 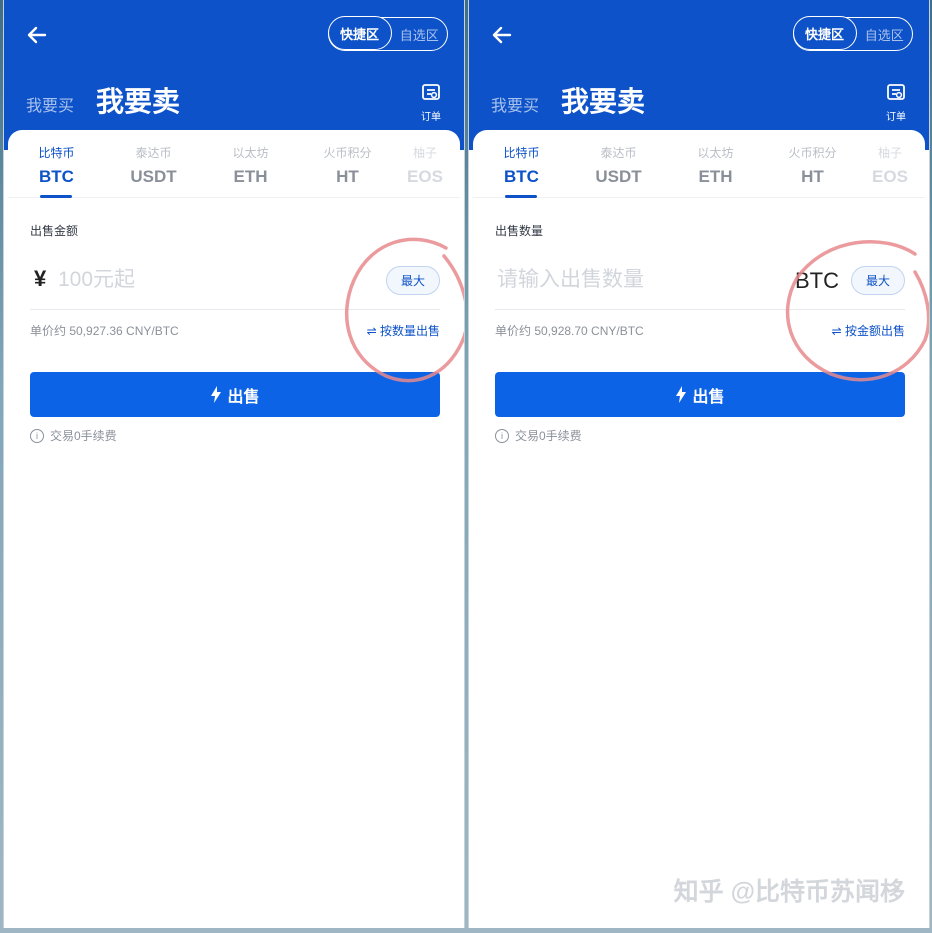 I want to click on amount-input-row: ¥ 最大, so click(x=235, y=282).